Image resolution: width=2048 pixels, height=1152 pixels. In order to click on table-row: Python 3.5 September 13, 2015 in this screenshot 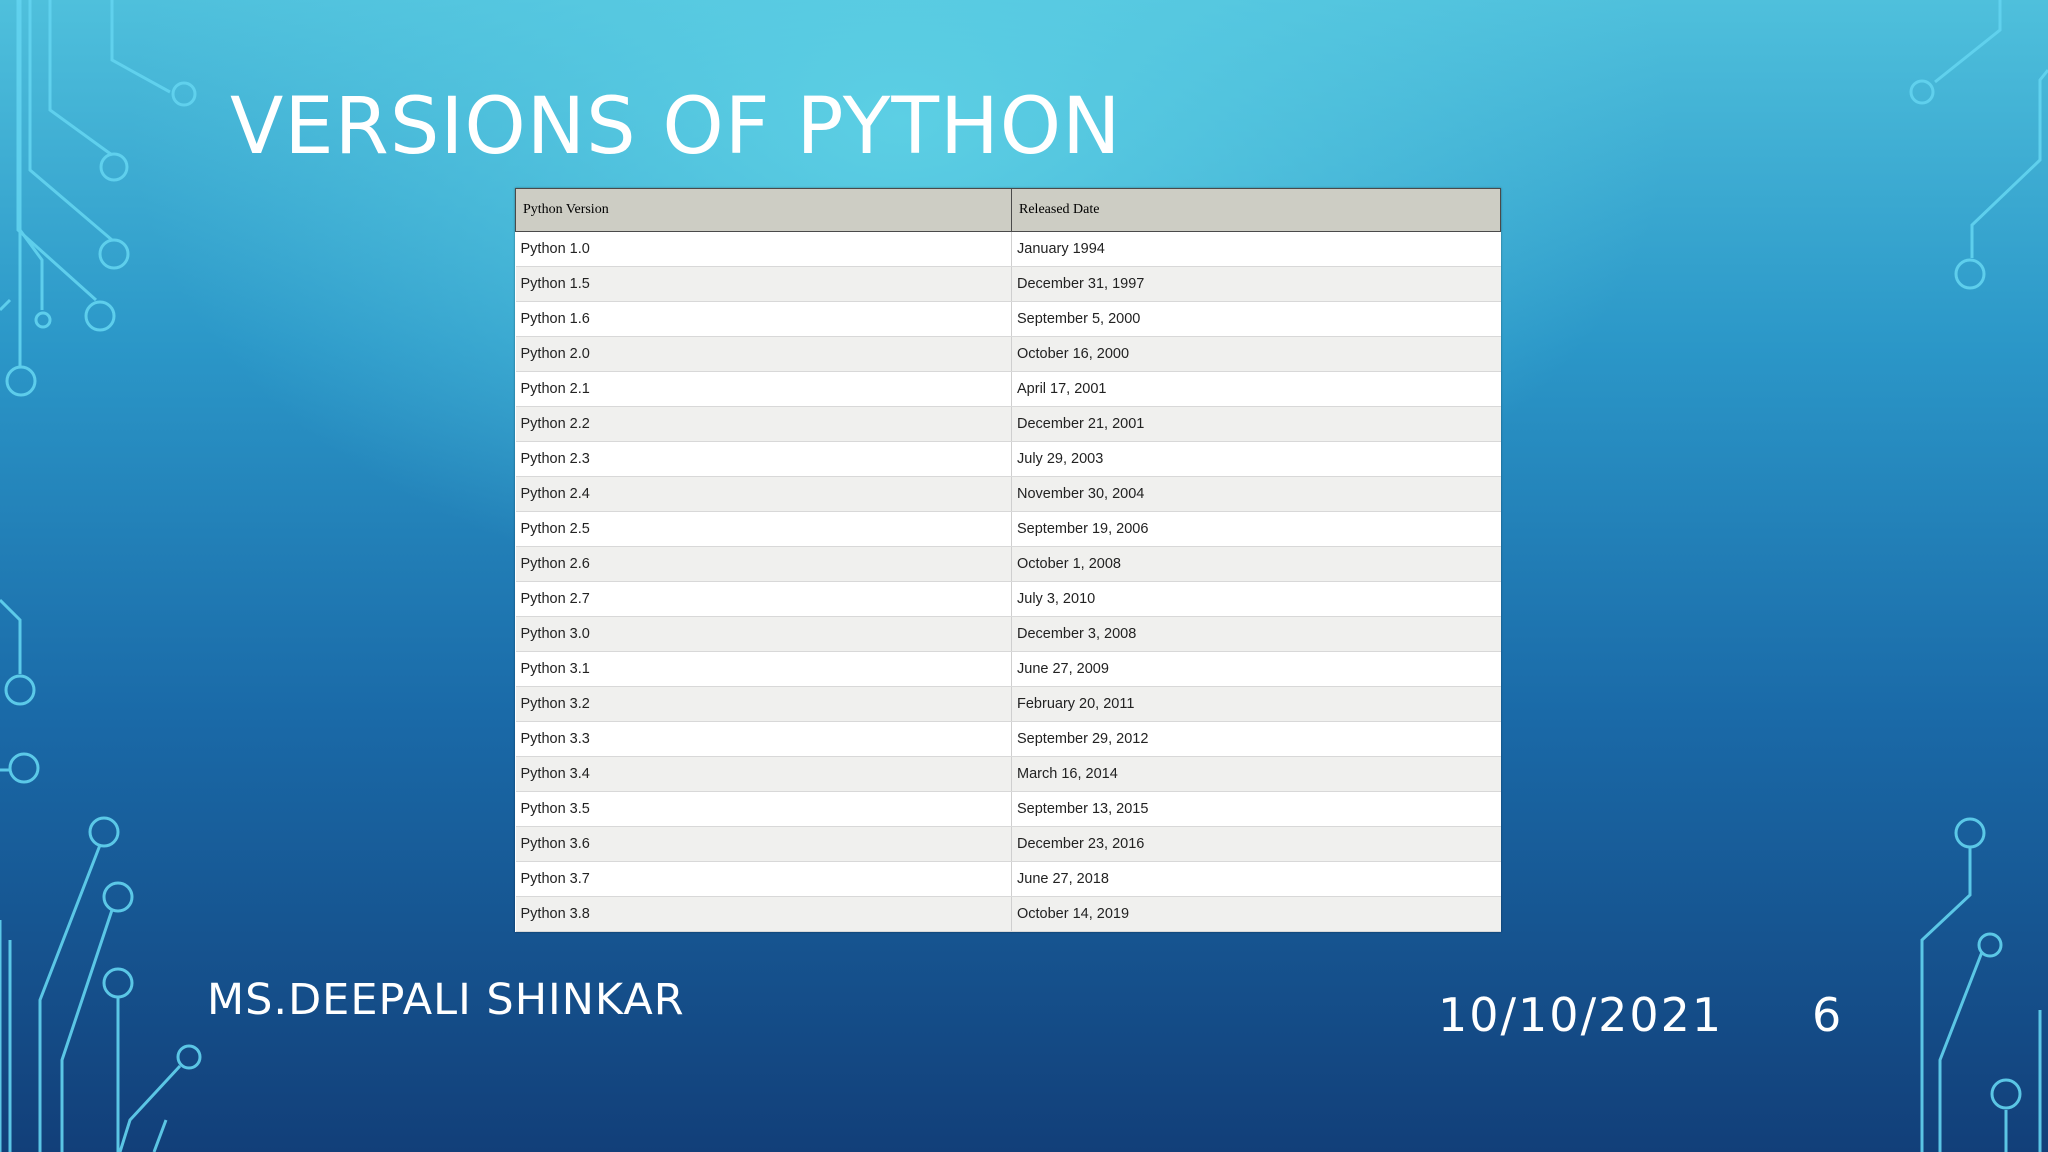, I will do `click(1008, 809)`.